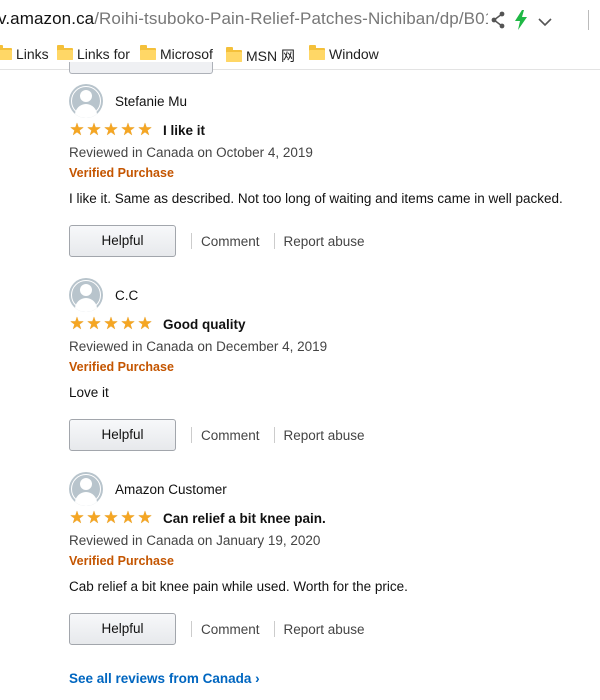 This screenshot has width=600, height=700. Describe the element at coordinates (588, 20) in the screenshot. I see `toolbar-divider` at that location.